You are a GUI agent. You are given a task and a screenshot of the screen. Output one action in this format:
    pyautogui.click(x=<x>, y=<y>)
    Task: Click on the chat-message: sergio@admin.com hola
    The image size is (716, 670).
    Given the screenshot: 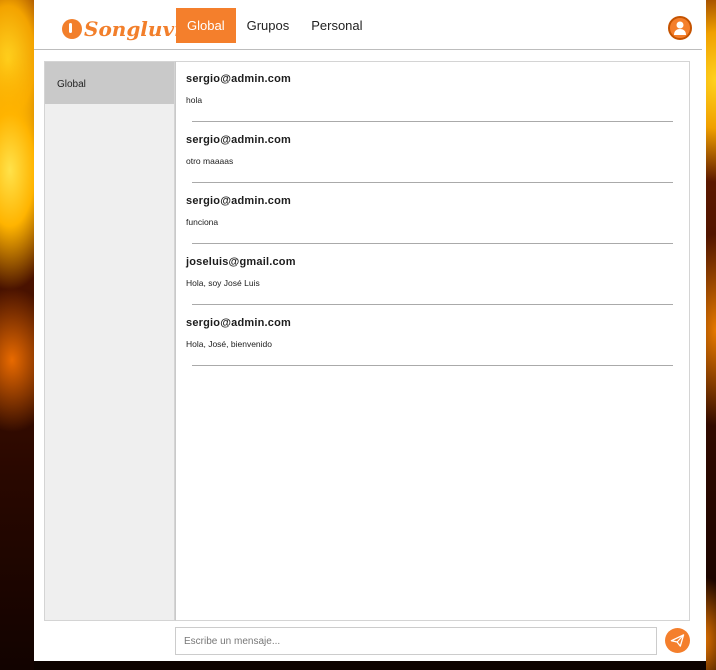 What is the action you would take?
    pyautogui.click(x=432, y=92)
    